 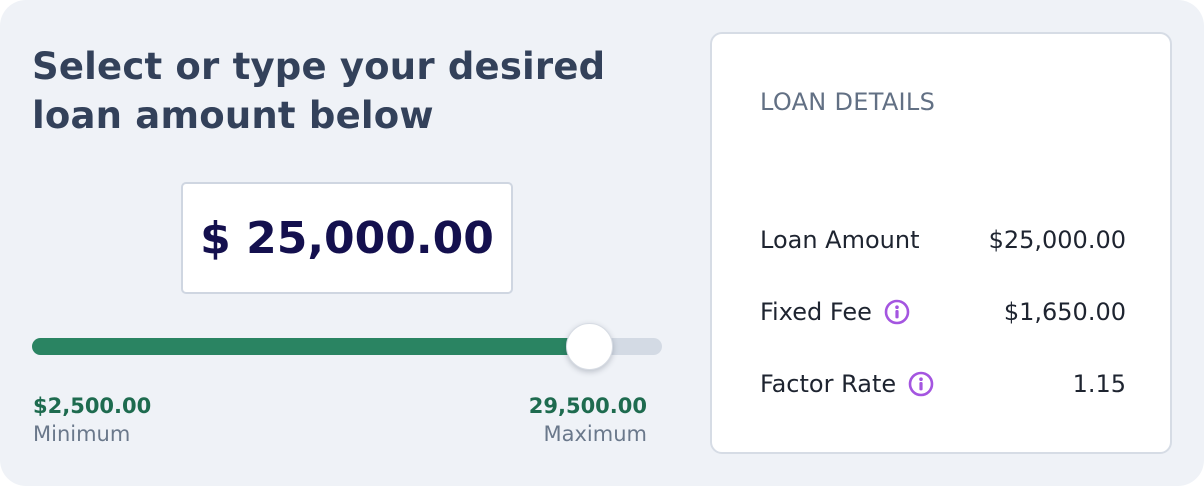 I want to click on slider-min-value: $2,500.00, so click(x=92, y=406).